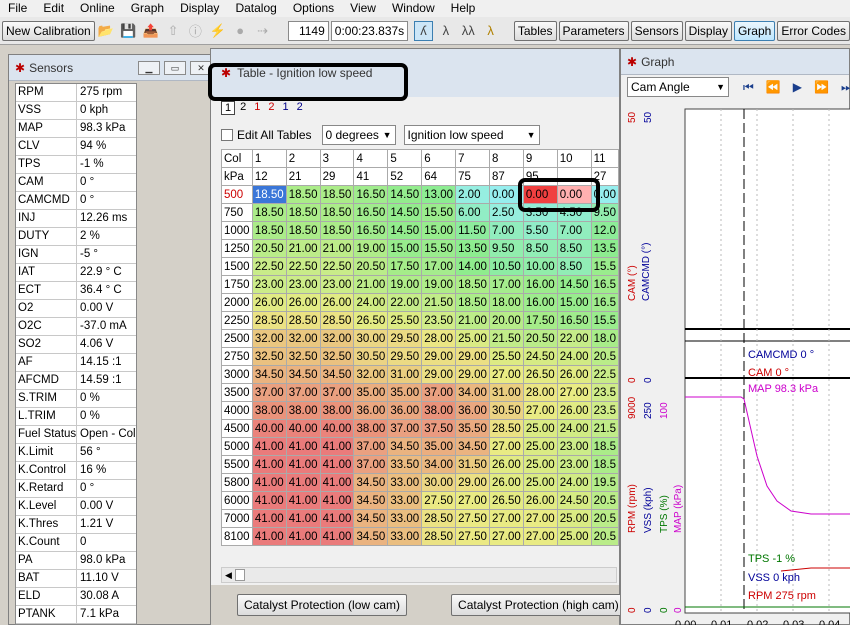 Image resolution: width=850 pixels, height=625 pixels. What do you see at coordinates (228, 575) in the screenshot?
I see `scroll-left-icon: ◀` at bounding box center [228, 575].